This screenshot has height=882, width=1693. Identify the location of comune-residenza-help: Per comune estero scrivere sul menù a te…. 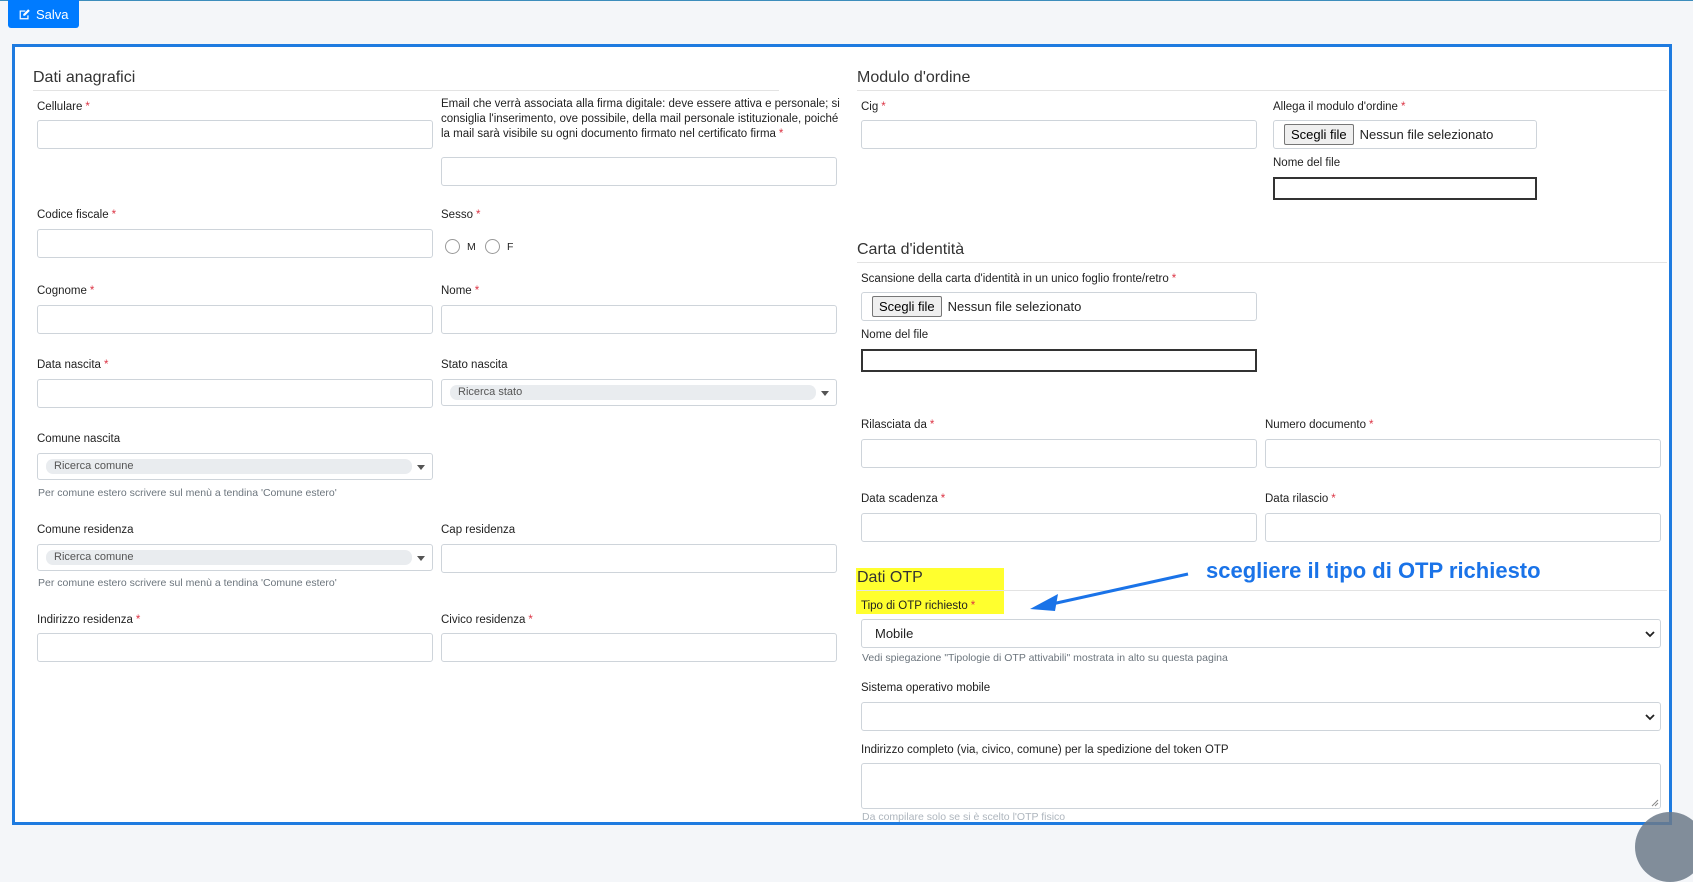
(187, 583).